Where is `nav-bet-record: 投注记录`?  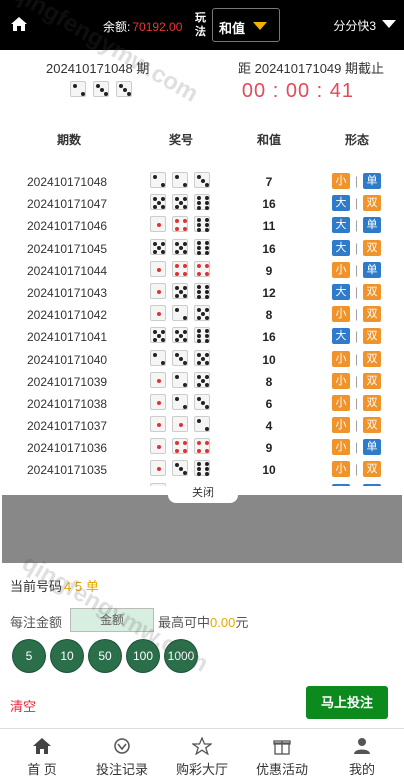 nav-bet-record: 投注记录 is located at coordinates (122, 757).